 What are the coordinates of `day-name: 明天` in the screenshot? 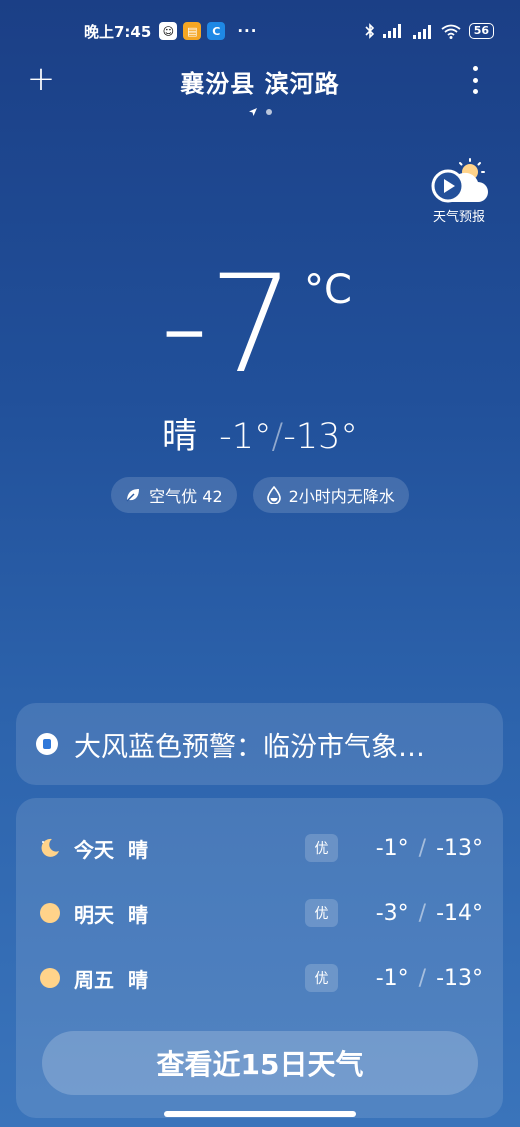 It's located at (94, 914).